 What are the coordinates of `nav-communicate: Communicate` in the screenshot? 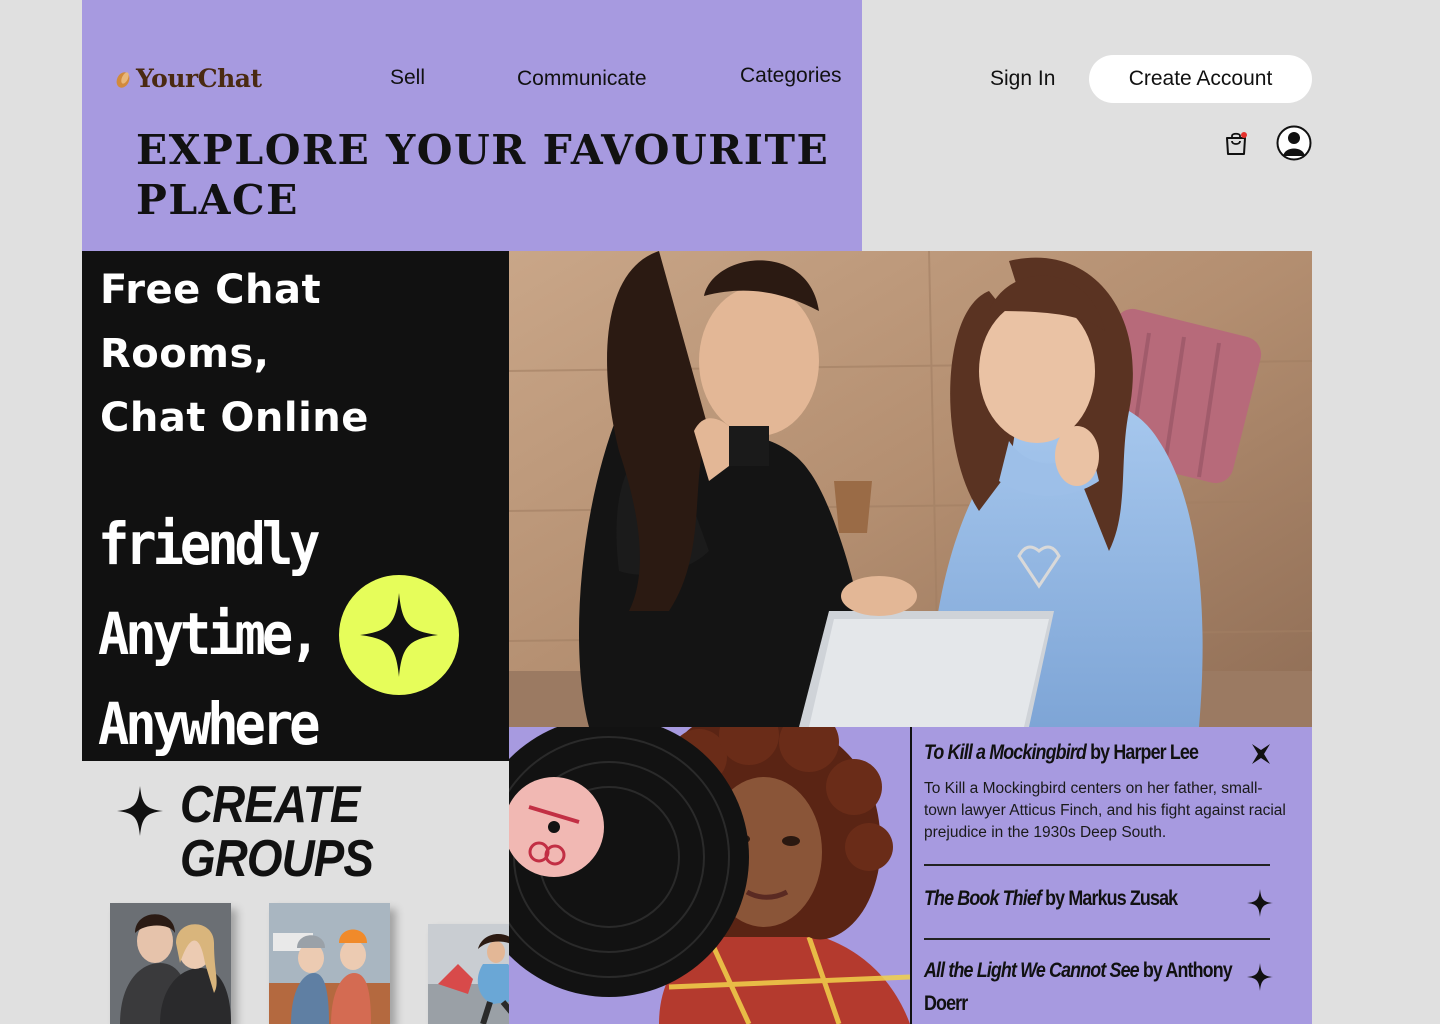 It's located at (582, 79).